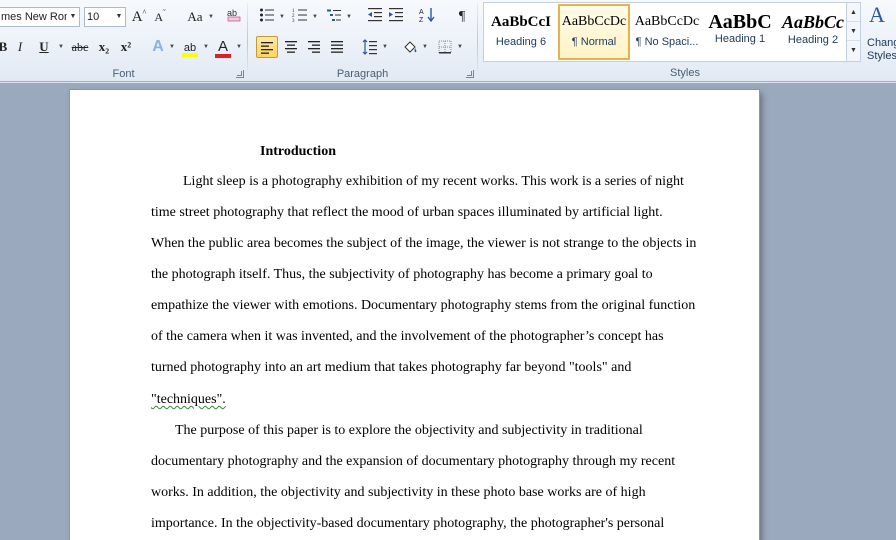  I want to click on align-right-icon, so click(314, 47).